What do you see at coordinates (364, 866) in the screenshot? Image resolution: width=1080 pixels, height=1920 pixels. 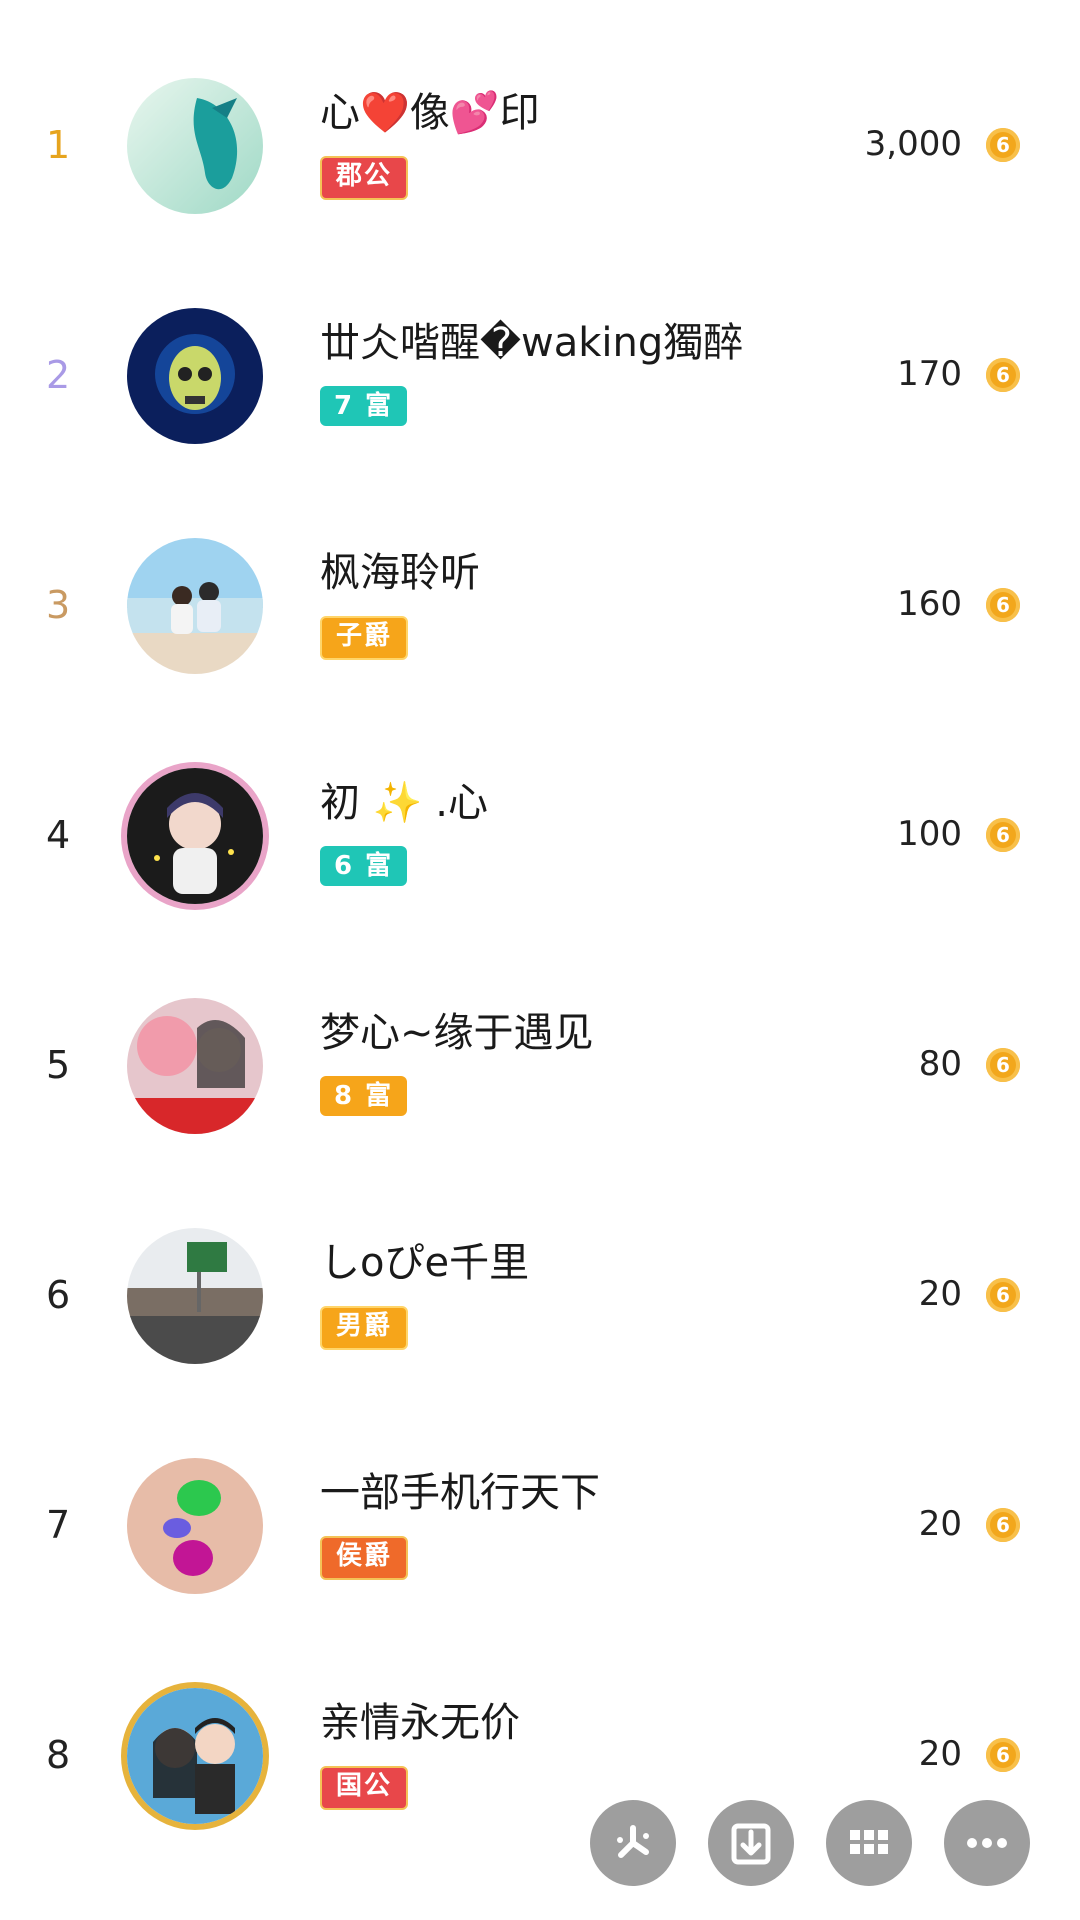 I see `rank-badge: 6 富` at bounding box center [364, 866].